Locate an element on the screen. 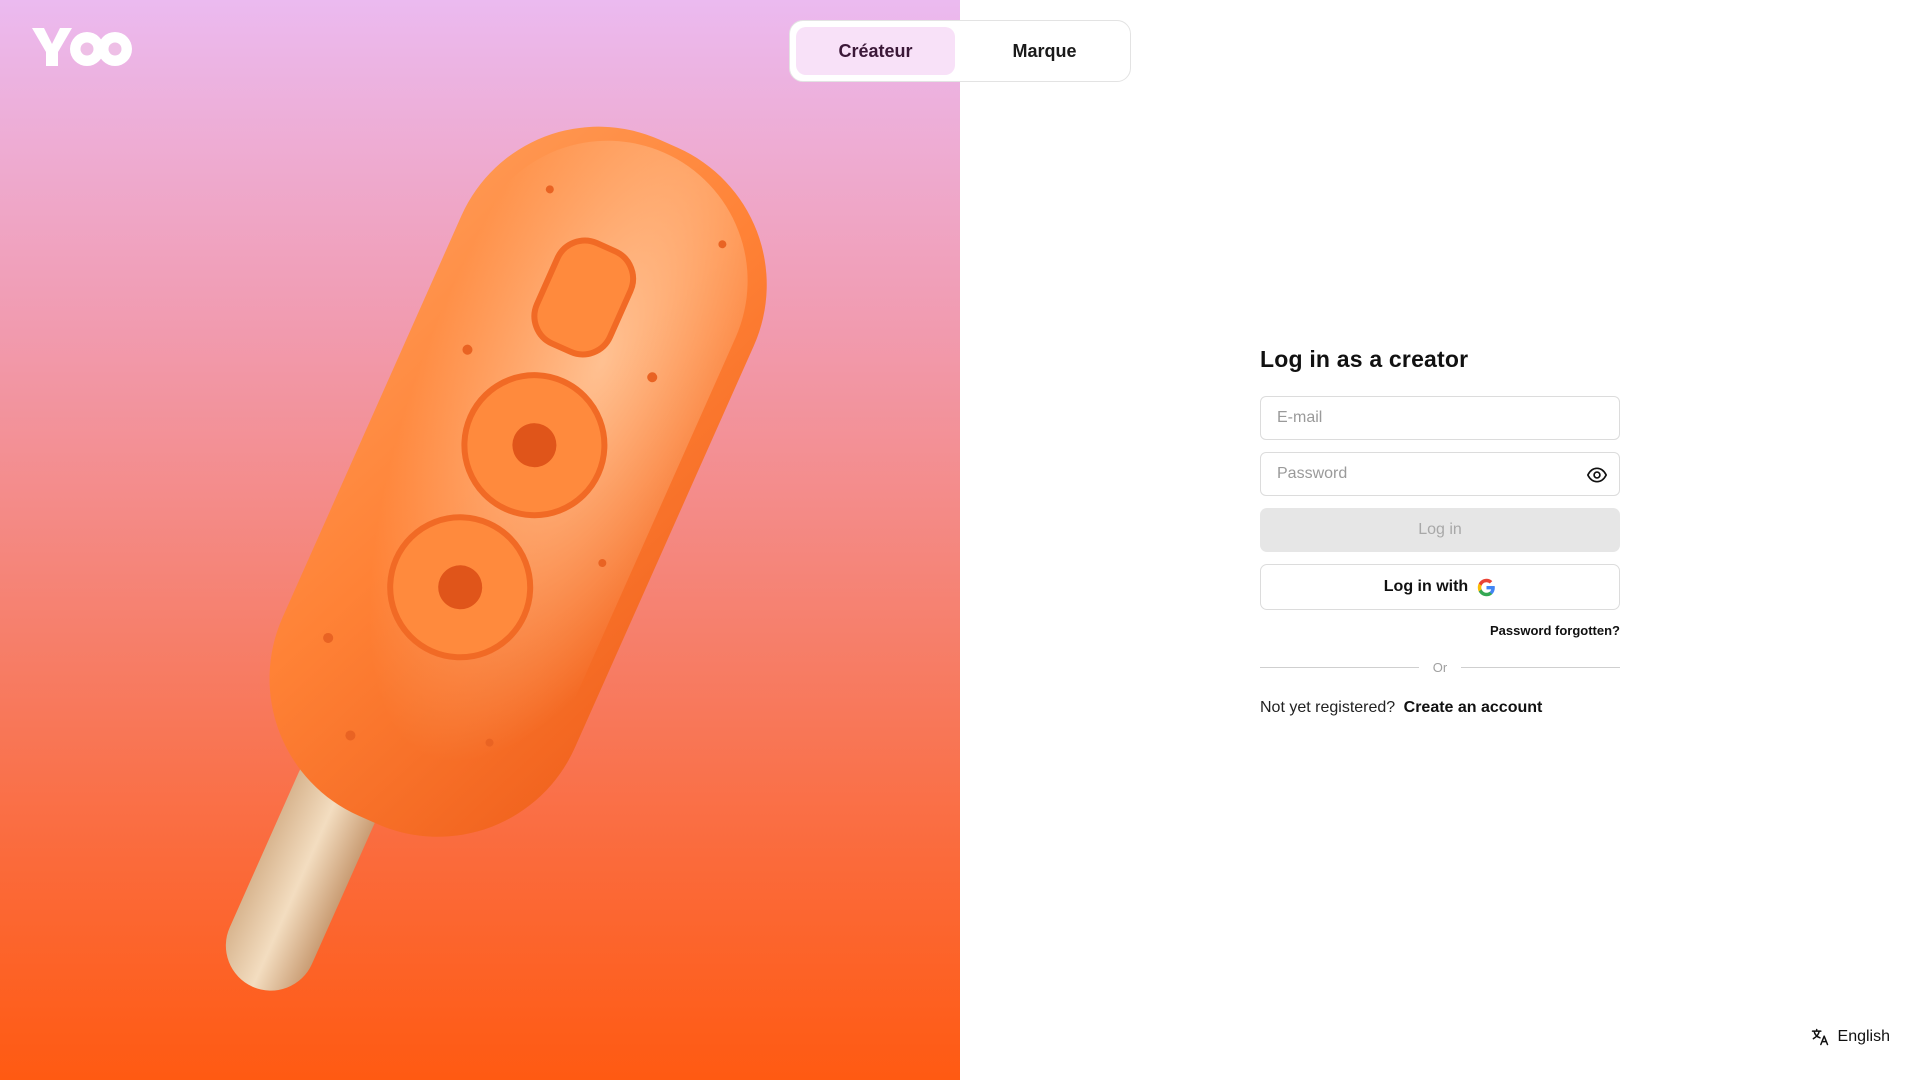 This screenshot has height=1080, width=1920. tab-createur: Créateur is located at coordinates (875, 51).